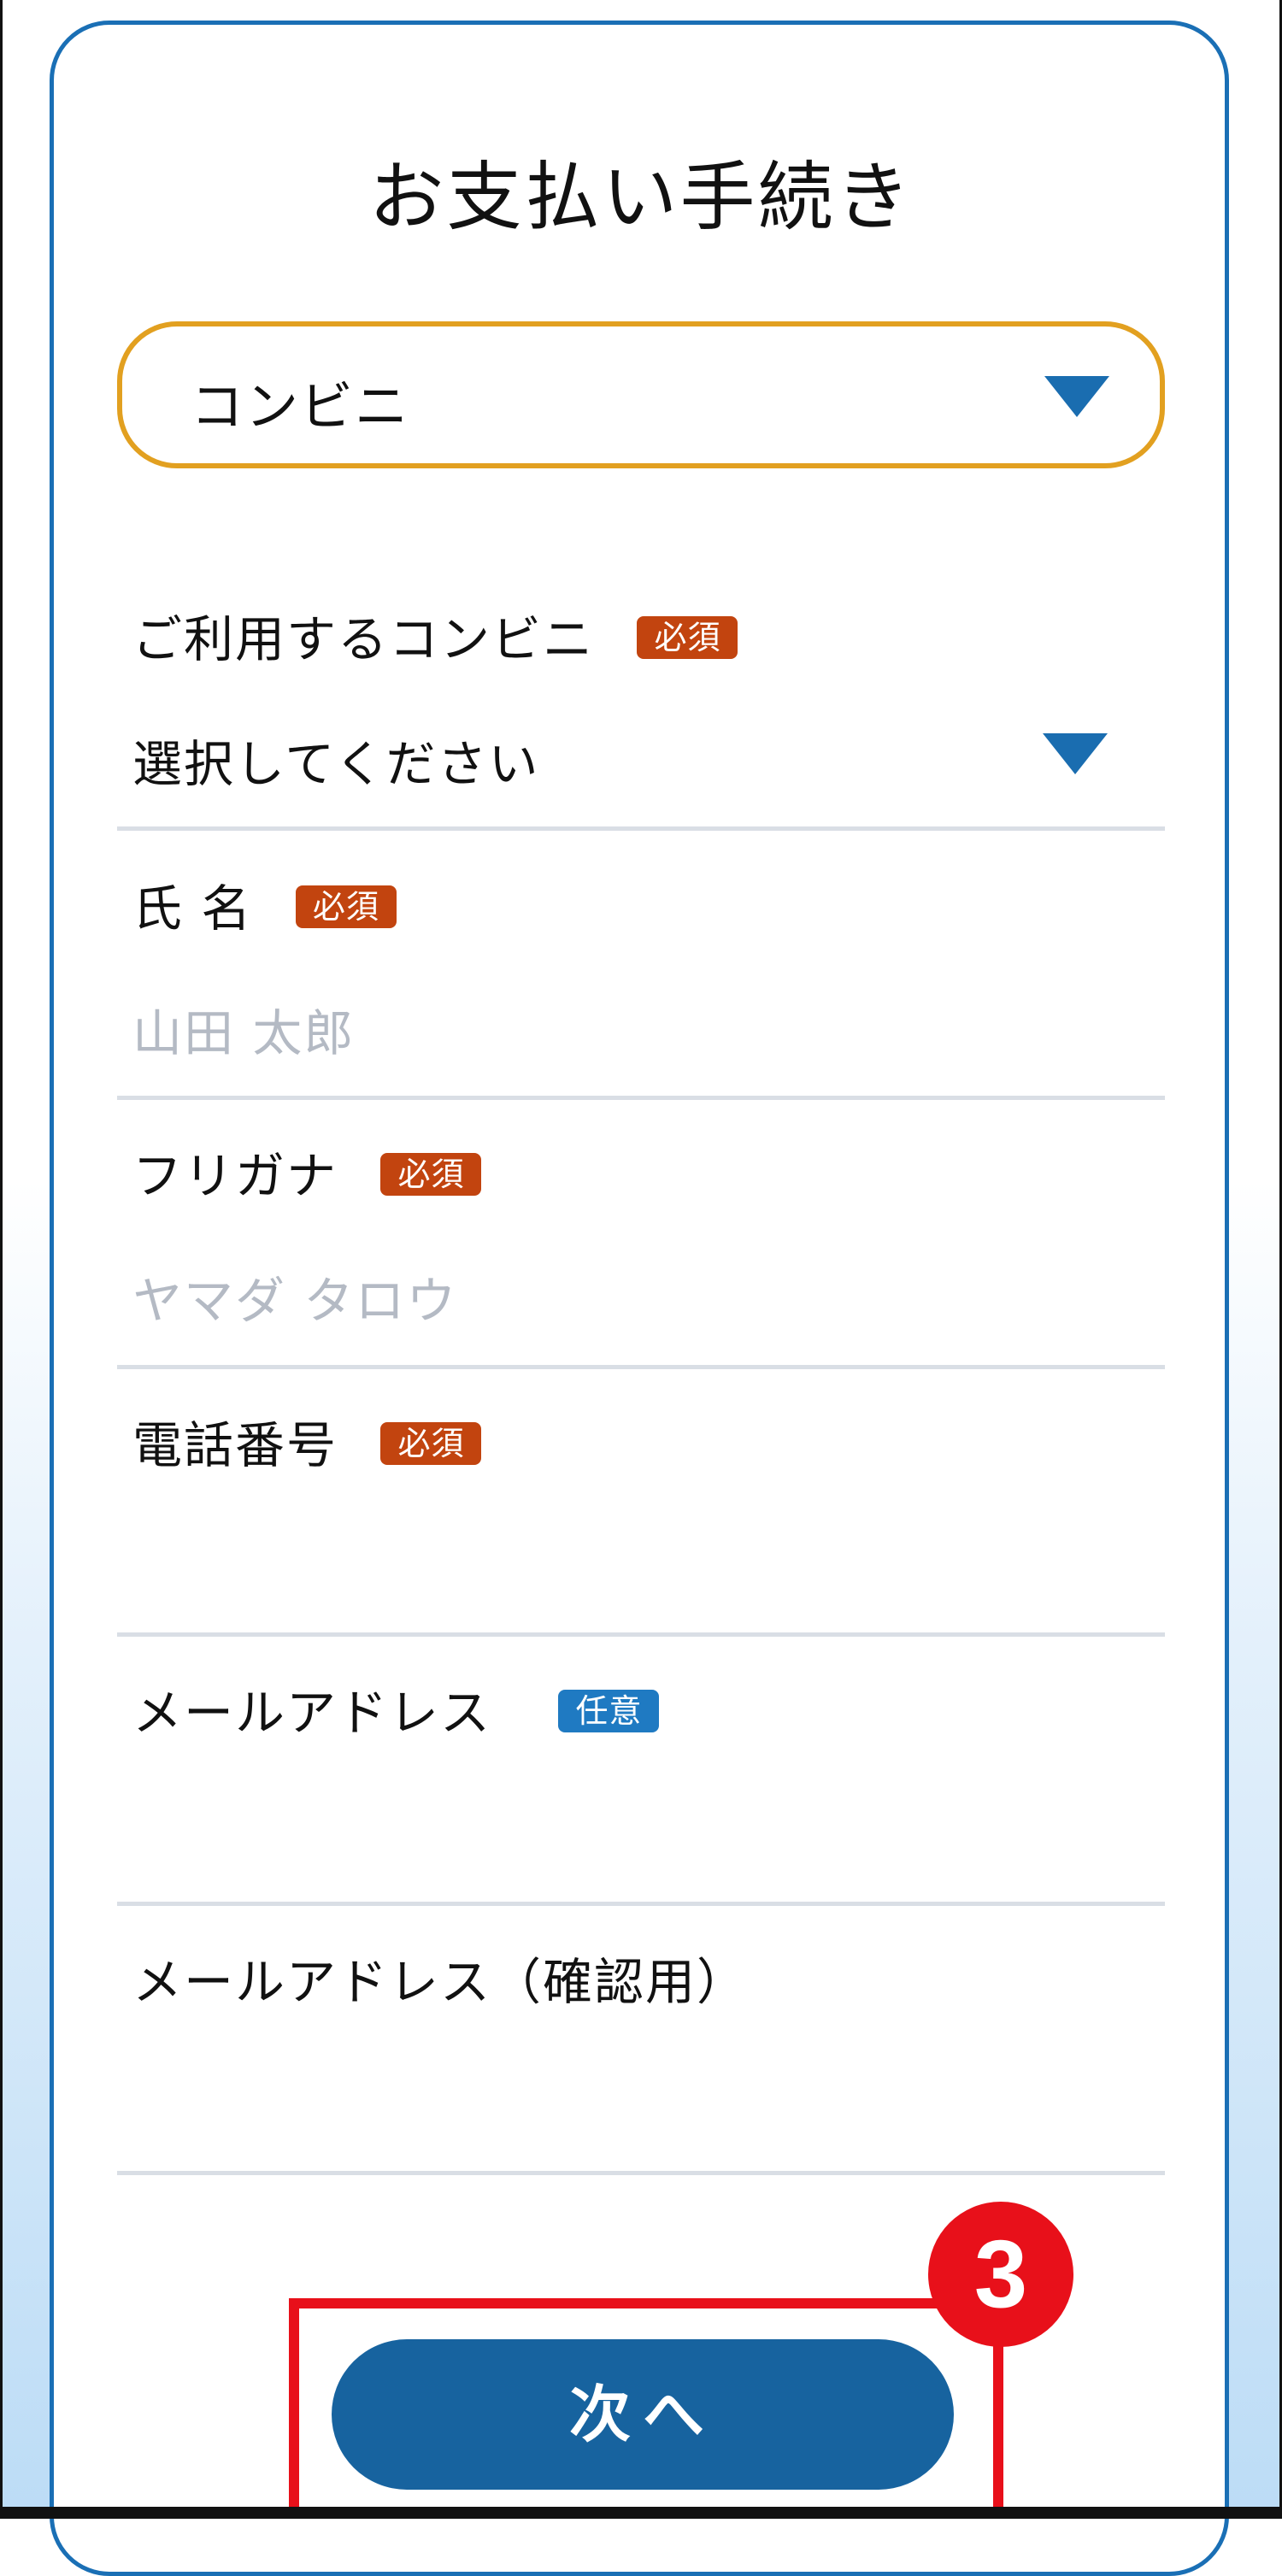  What do you see at coordinates (641, 197) in the screenshot?
I see `page-title: お支払い手続き` at bounding box center [641, 197].